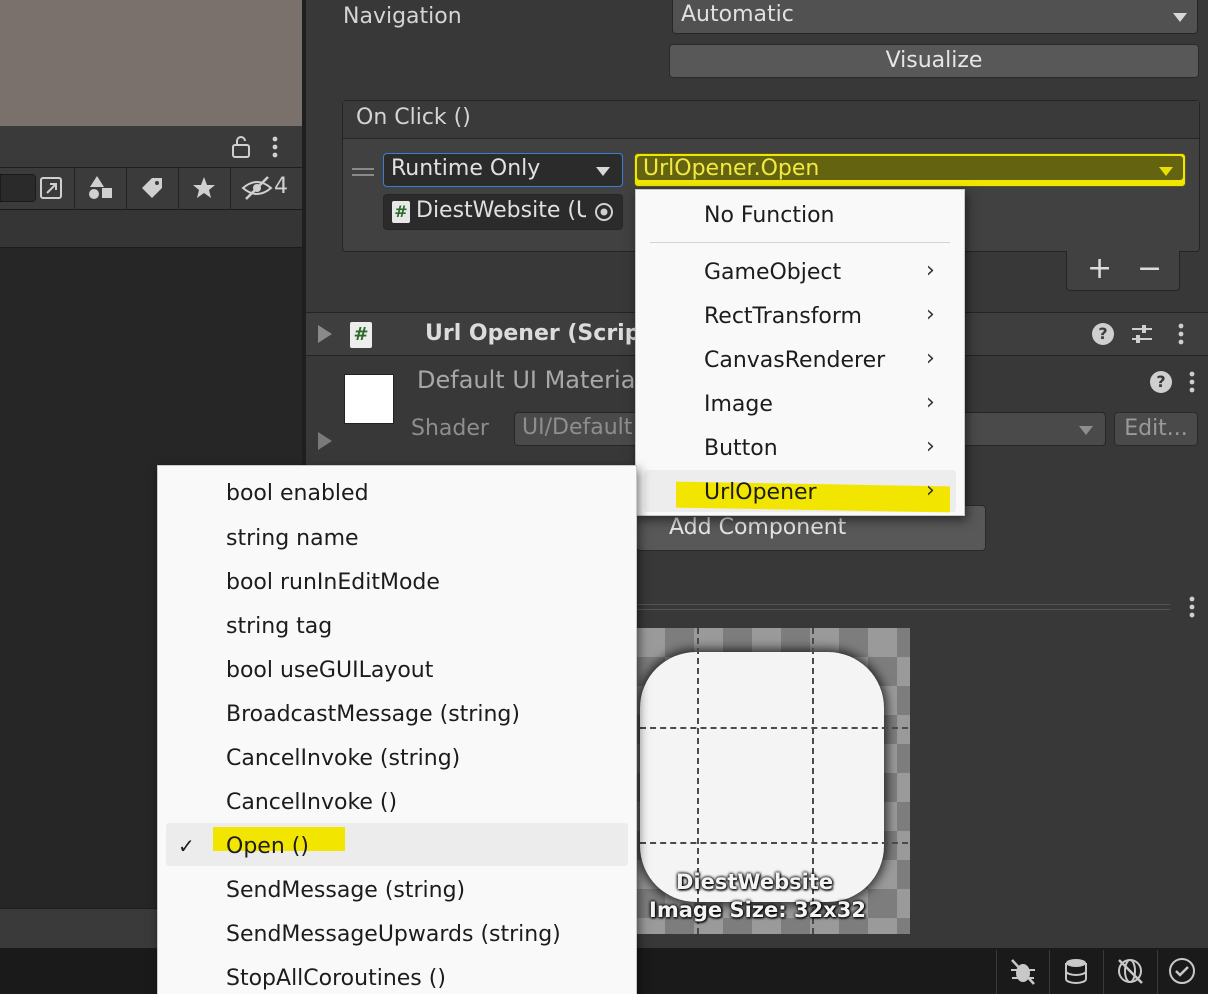 The width and height of the screenshot is (1208, 994). Describe the element at coordinates (267, 846) in the screenshot. I see `menu-item-open: Open ()` at that location.